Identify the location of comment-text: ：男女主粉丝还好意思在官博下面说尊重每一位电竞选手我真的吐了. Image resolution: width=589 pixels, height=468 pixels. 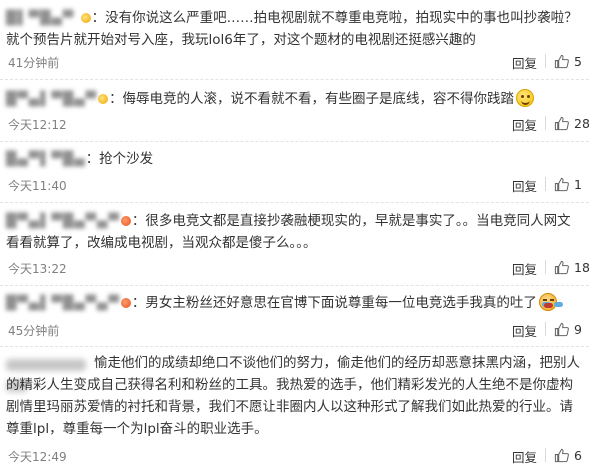
(334, 303).